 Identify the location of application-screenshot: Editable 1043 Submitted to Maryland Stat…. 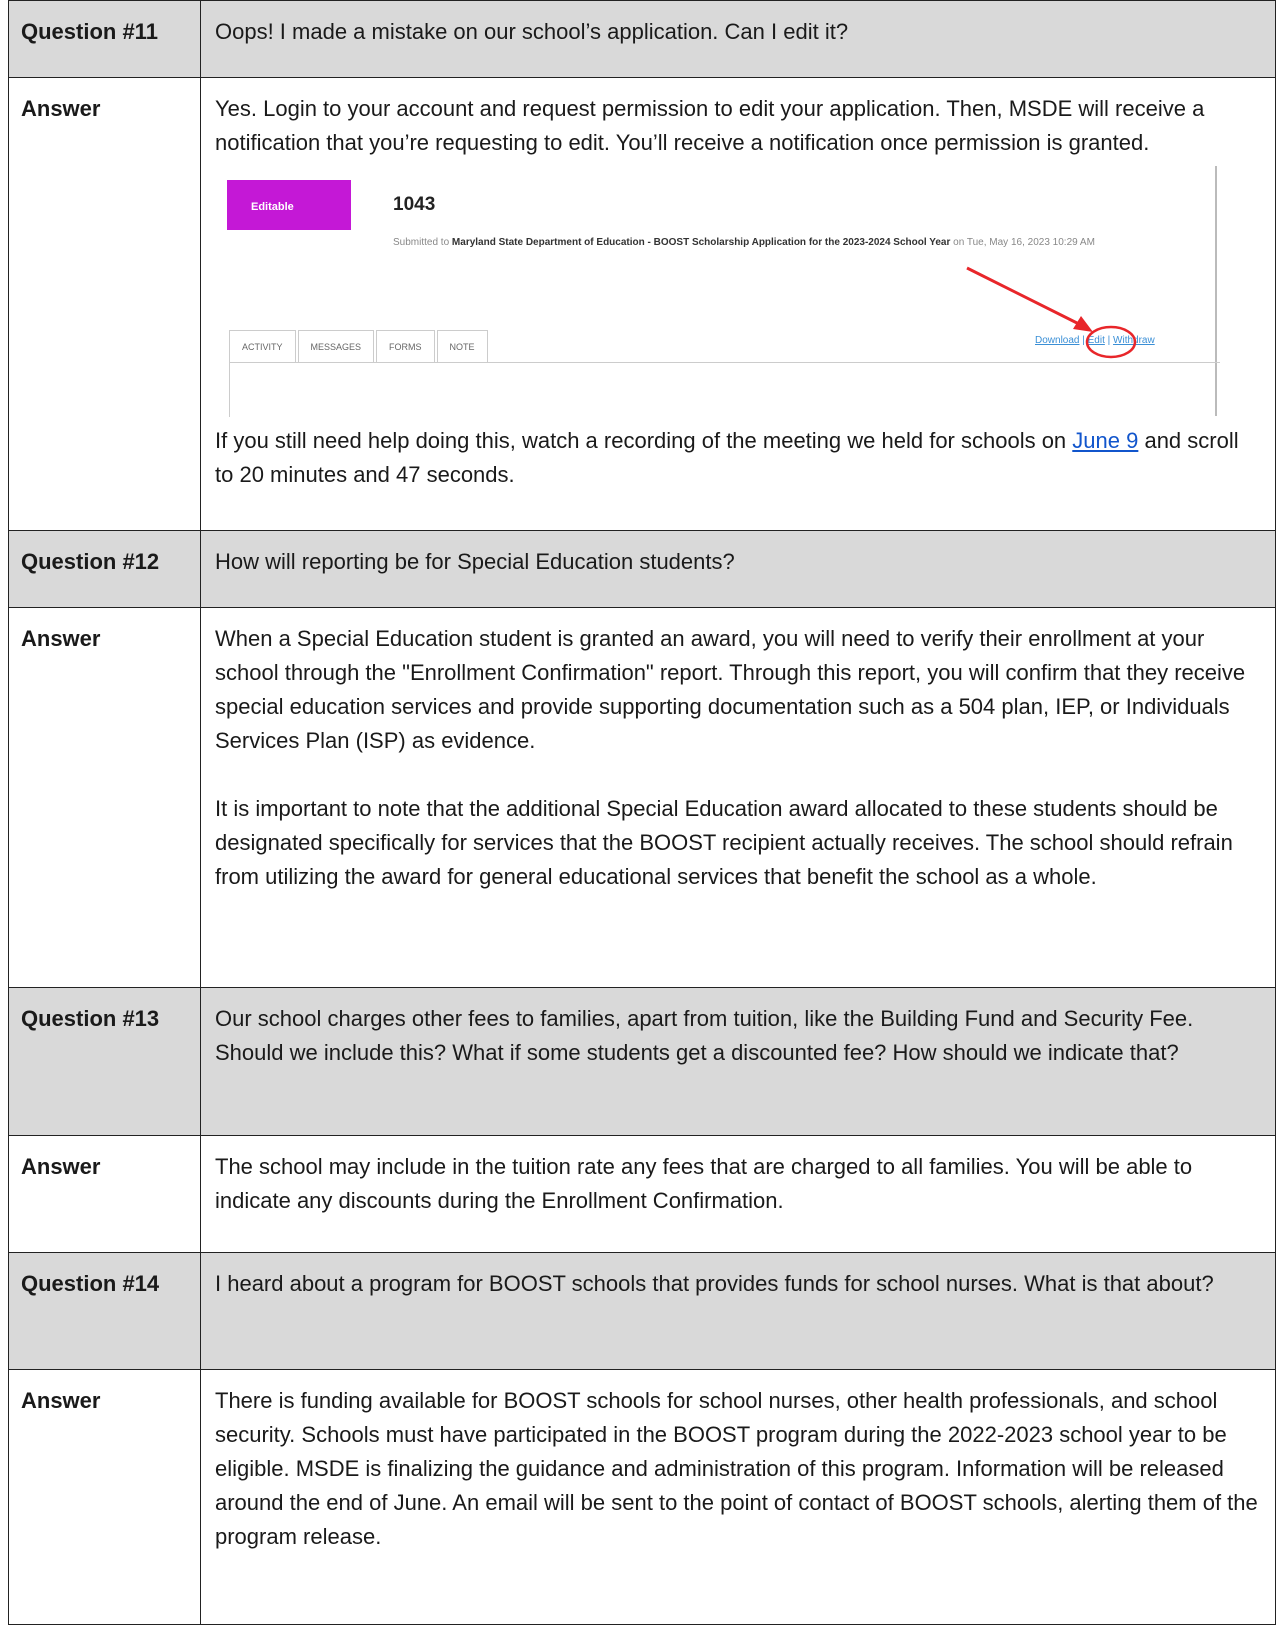
(717, 291).